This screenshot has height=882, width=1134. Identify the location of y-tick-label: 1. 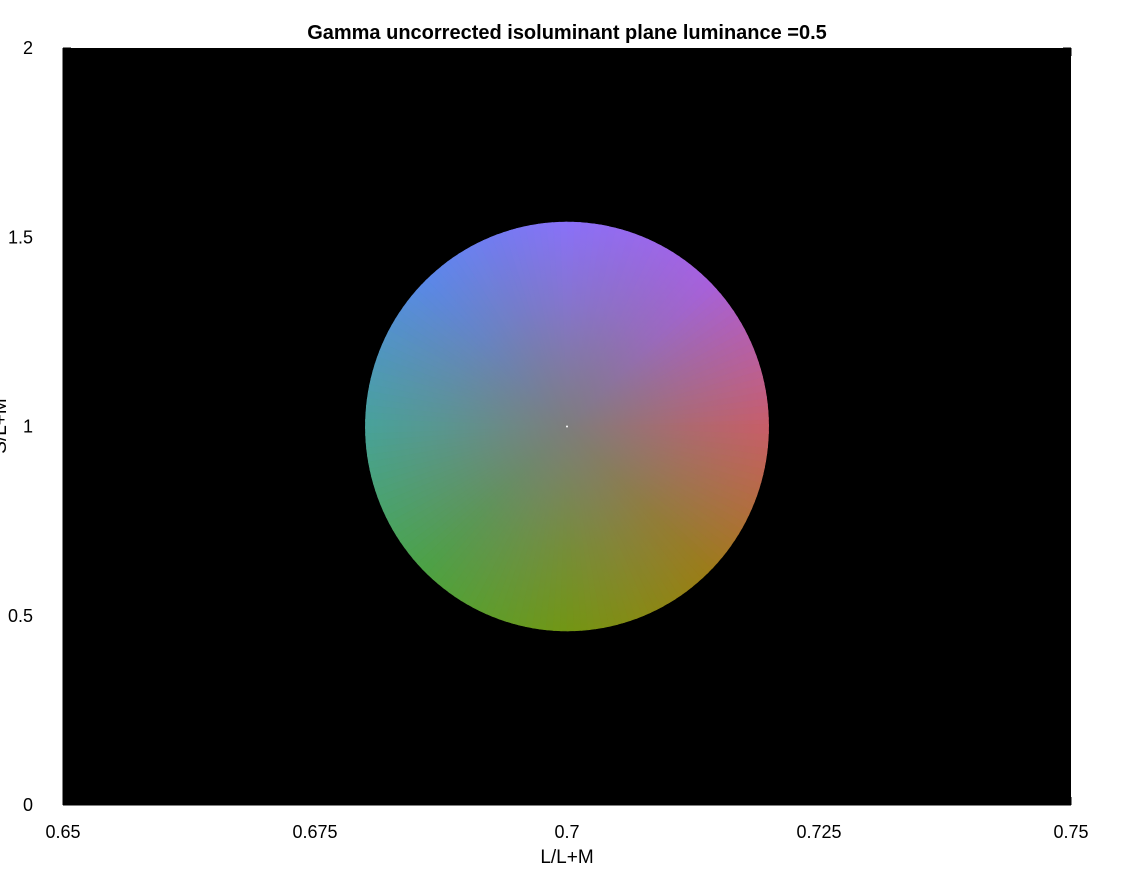
(28, 427).